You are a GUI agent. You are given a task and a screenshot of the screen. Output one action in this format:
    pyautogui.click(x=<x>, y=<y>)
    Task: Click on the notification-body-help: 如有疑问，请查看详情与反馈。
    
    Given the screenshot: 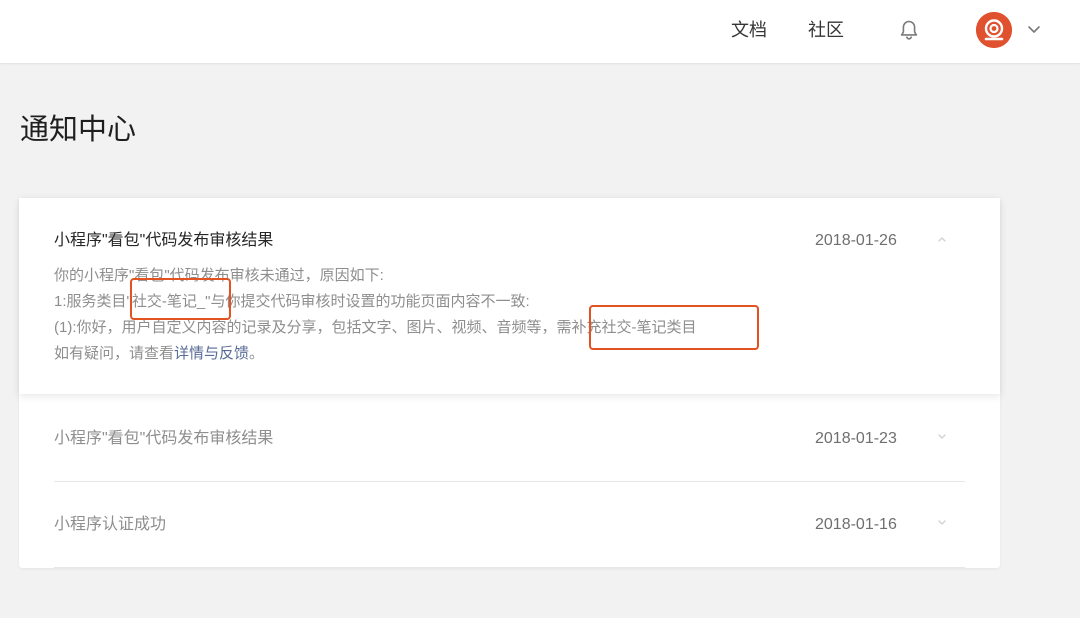 What is the action you would take?
    pyautogui.click(x=159, y=354)
    